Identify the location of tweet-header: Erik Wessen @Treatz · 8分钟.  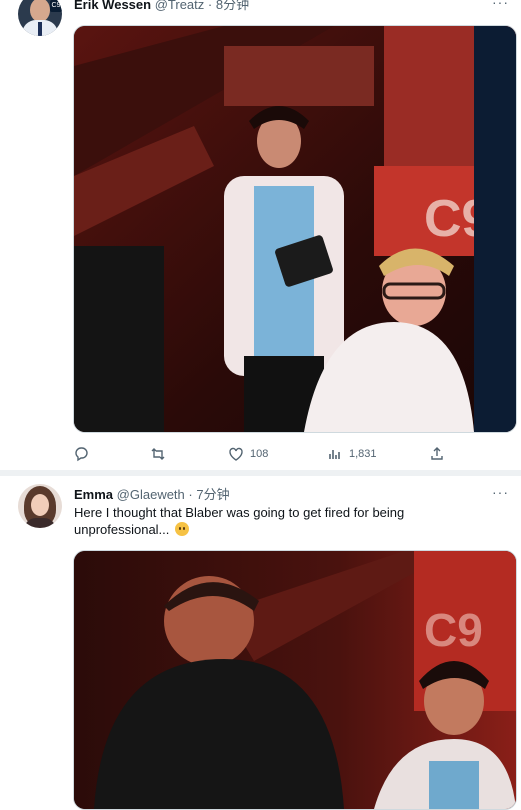
(161, 6).